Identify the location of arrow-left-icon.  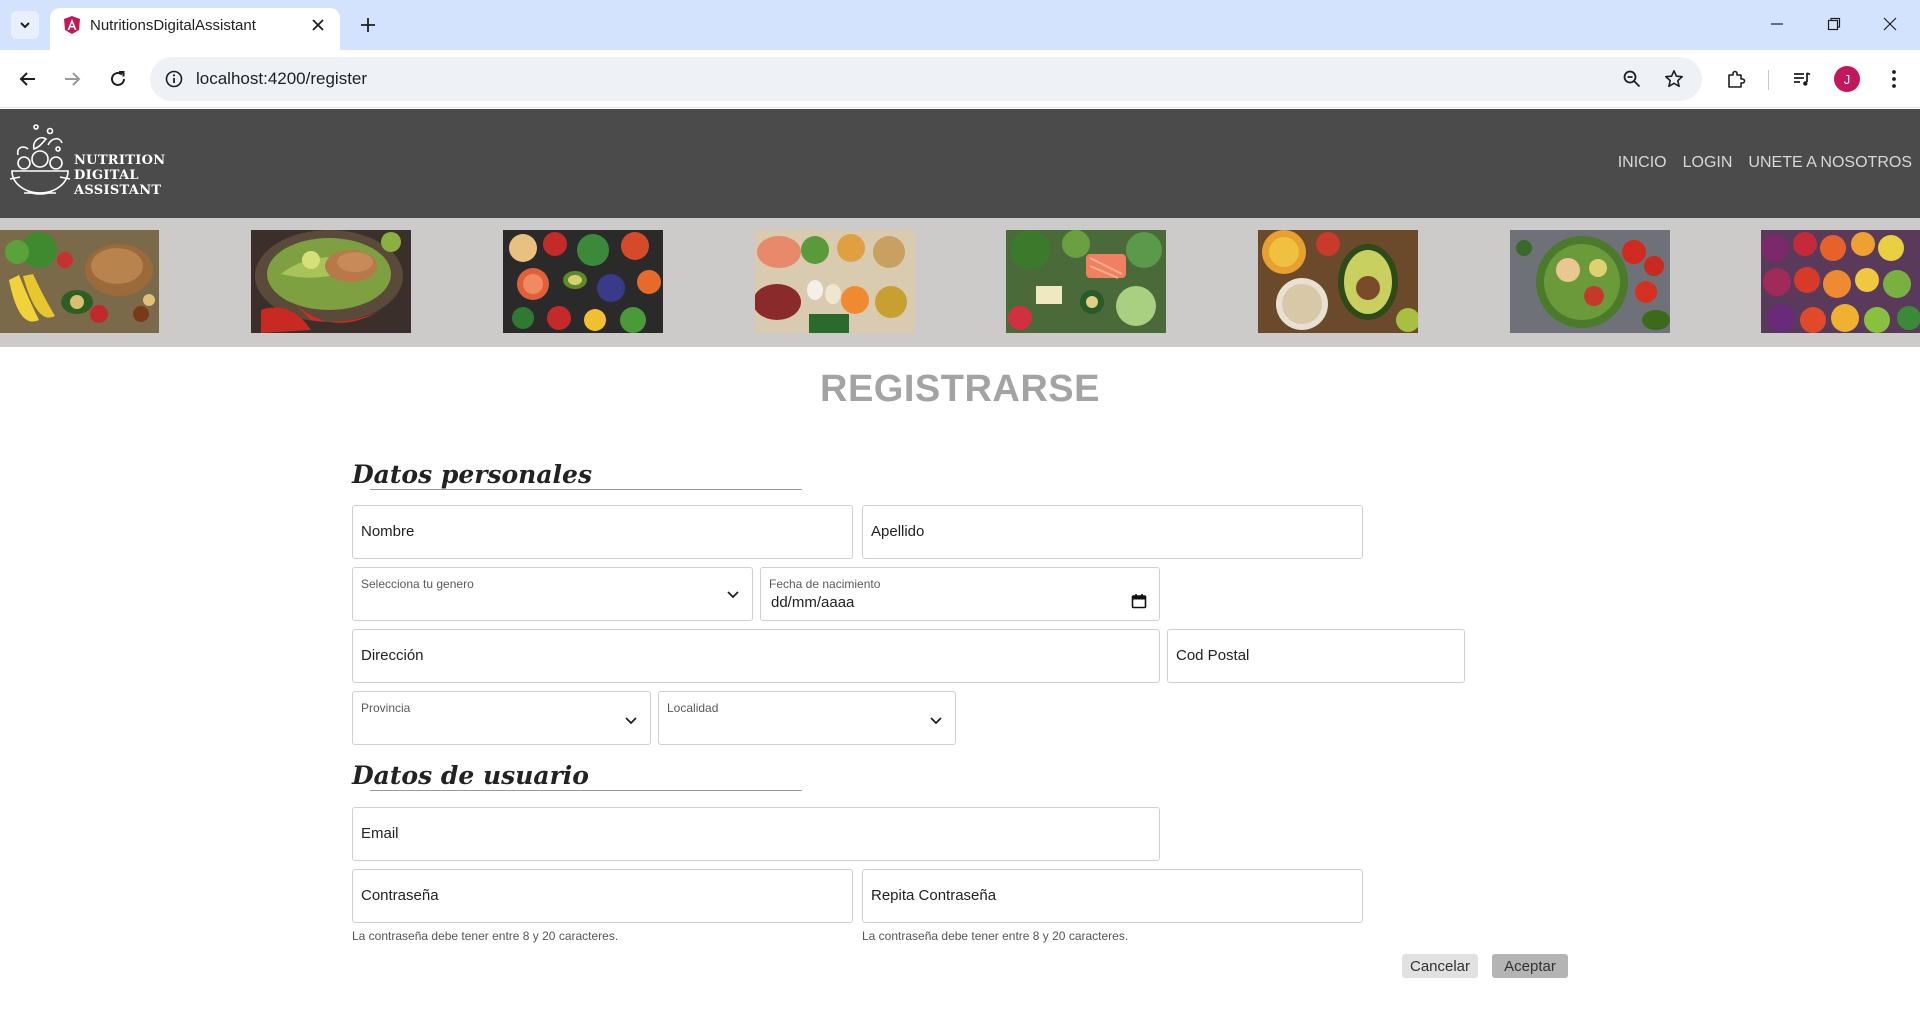
(27, 79).